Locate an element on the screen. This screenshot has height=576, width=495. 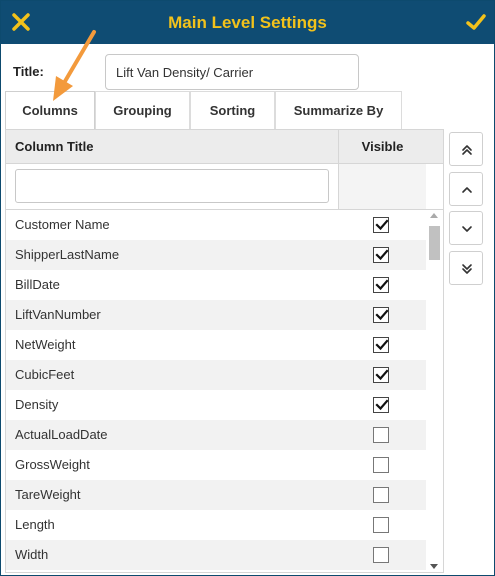
vertical-scrollbar is located at coordinates (434, 391).